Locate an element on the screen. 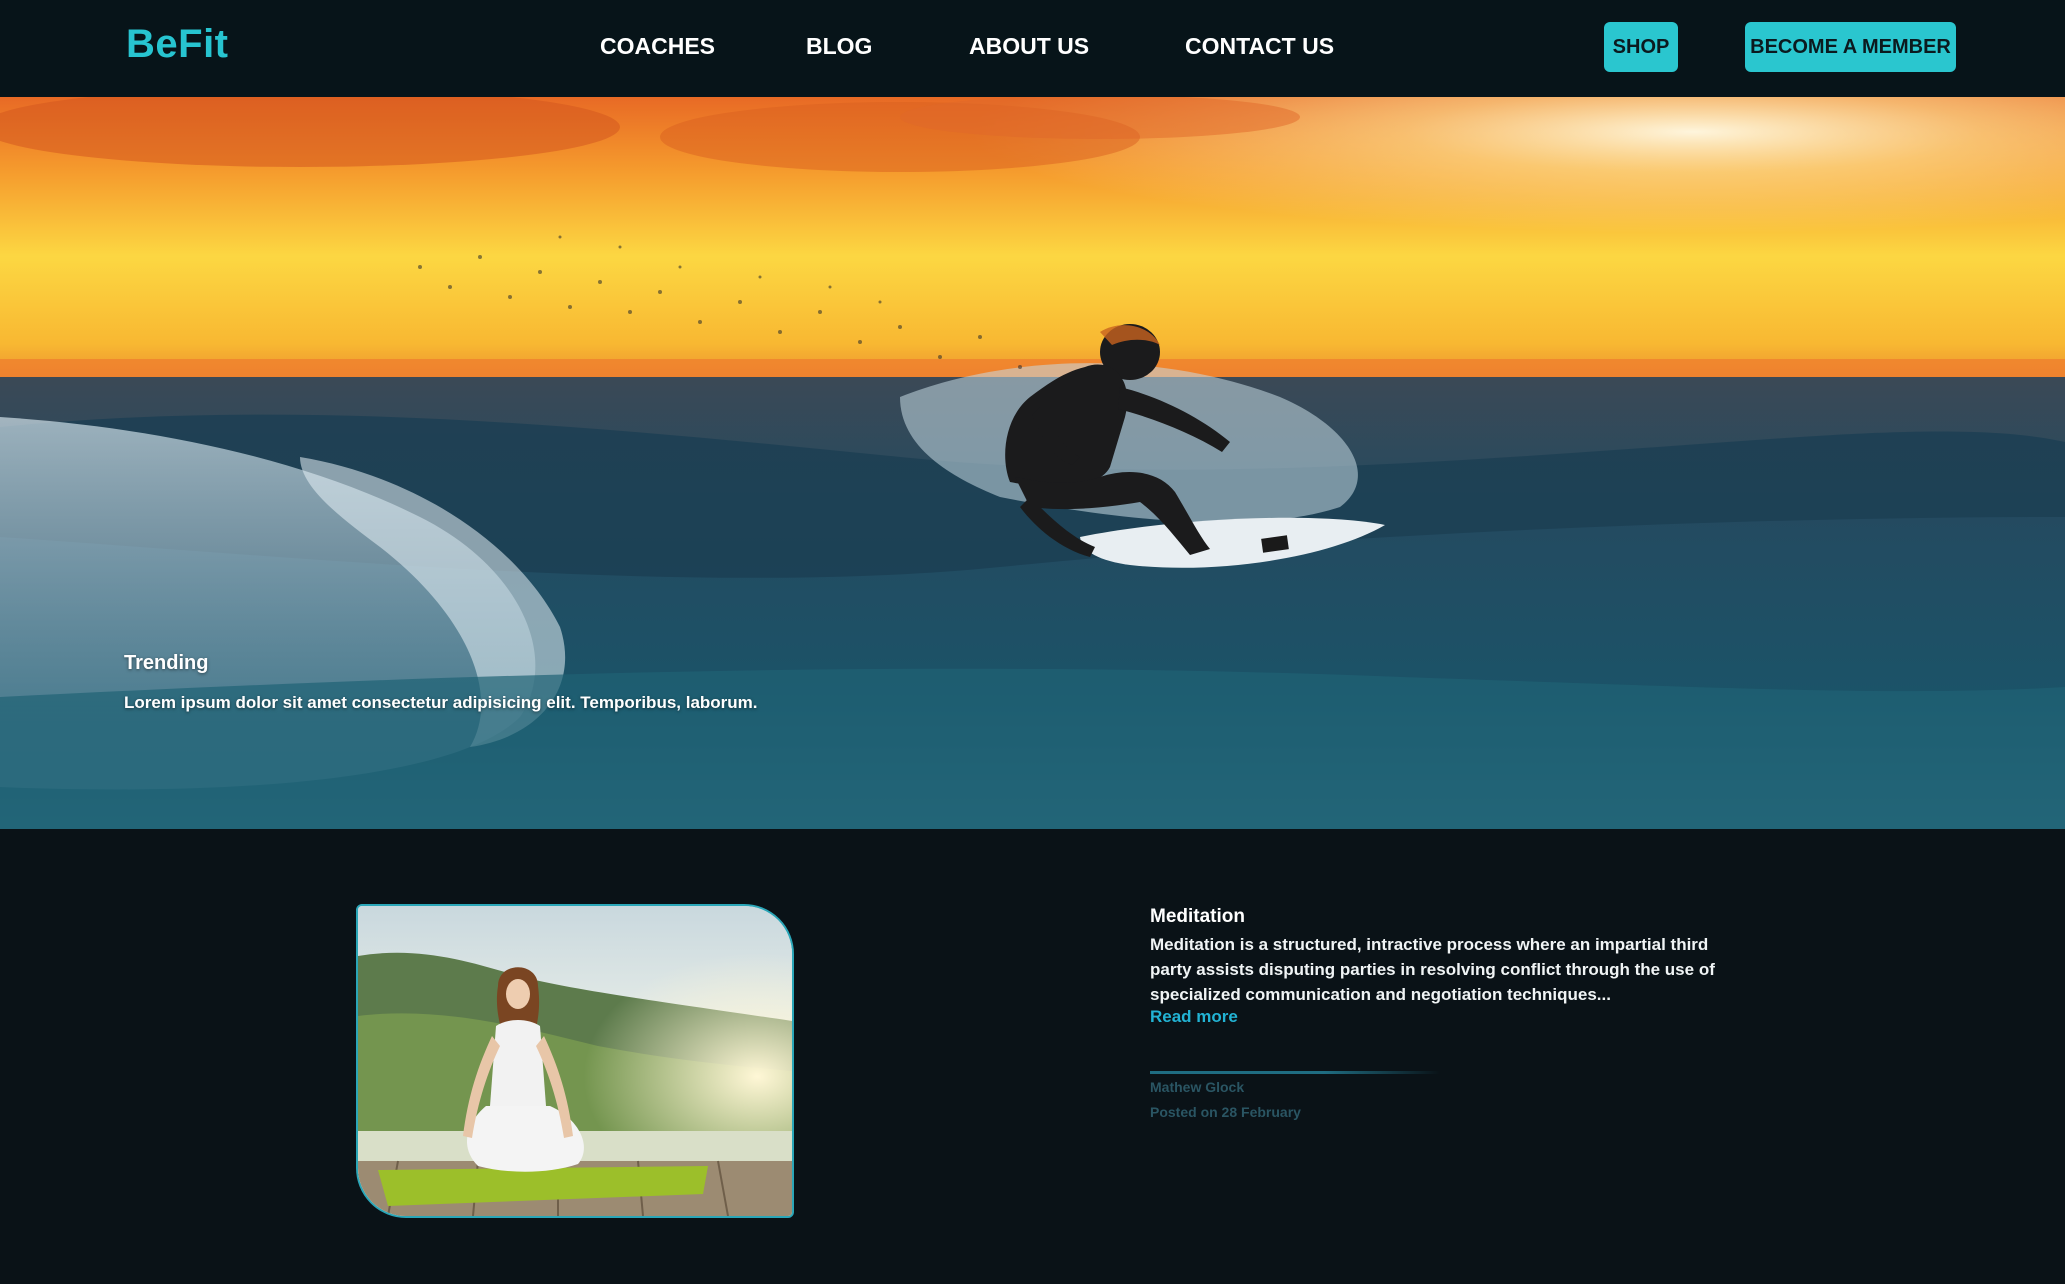  nav-link-contact-us: CONTACT US is located at coordinates (1259, 46).